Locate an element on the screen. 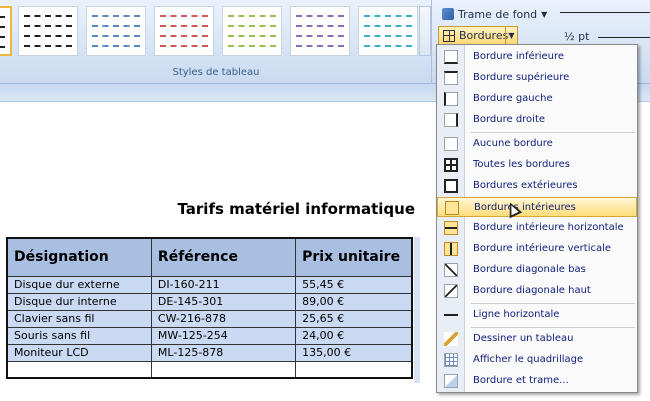  table-row: Disque dur interne DE-145-301 89,00 € is located at coordinates (209, 302).